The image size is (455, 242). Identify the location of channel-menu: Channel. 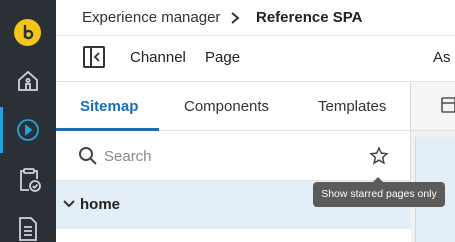
(158, 57).